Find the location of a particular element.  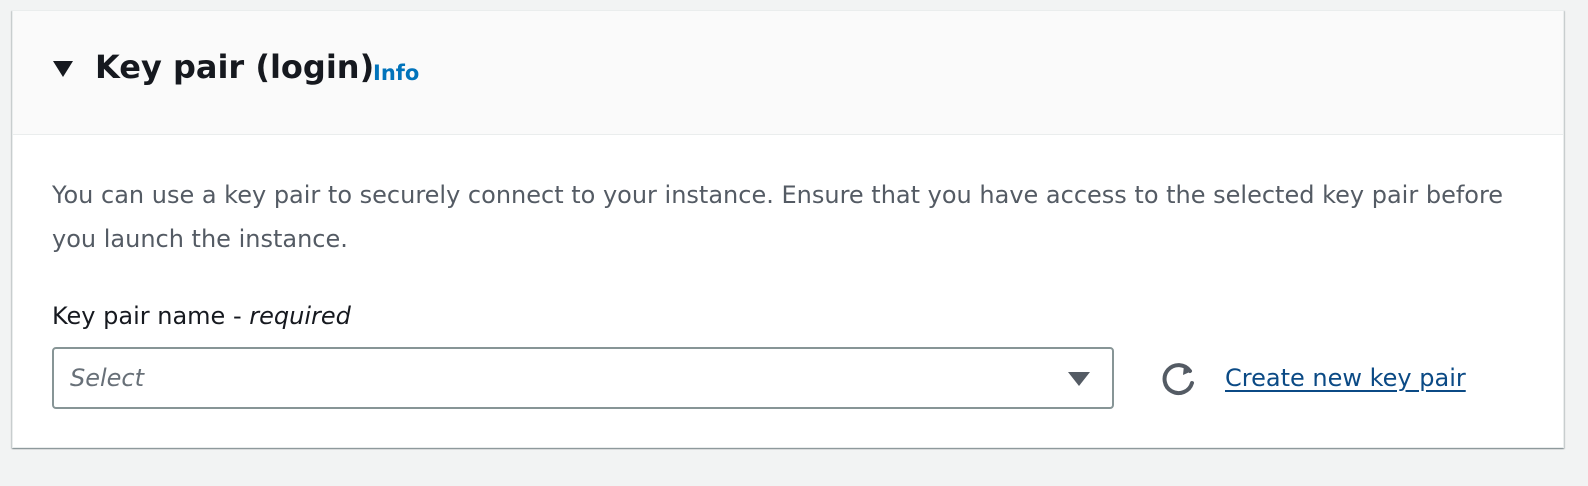

info-link: Info is located at coordinates (396, 73).